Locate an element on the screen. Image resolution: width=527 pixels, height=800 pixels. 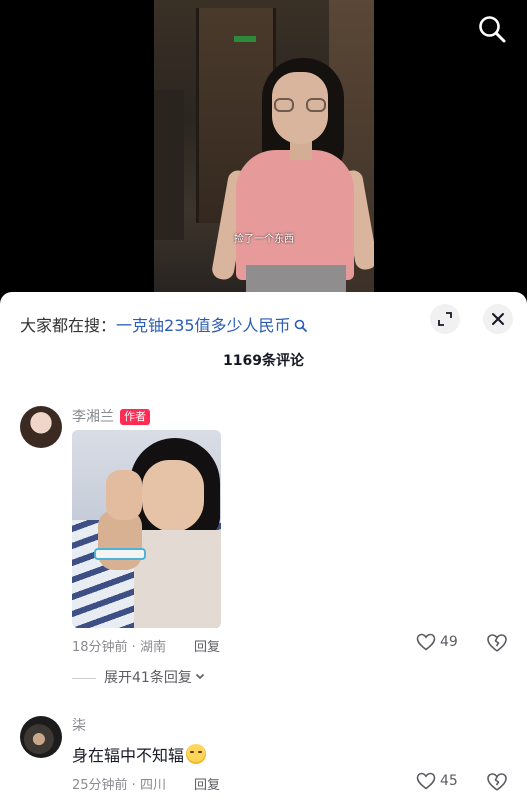
video-bg-shelf is located at coordinates (169, 165).